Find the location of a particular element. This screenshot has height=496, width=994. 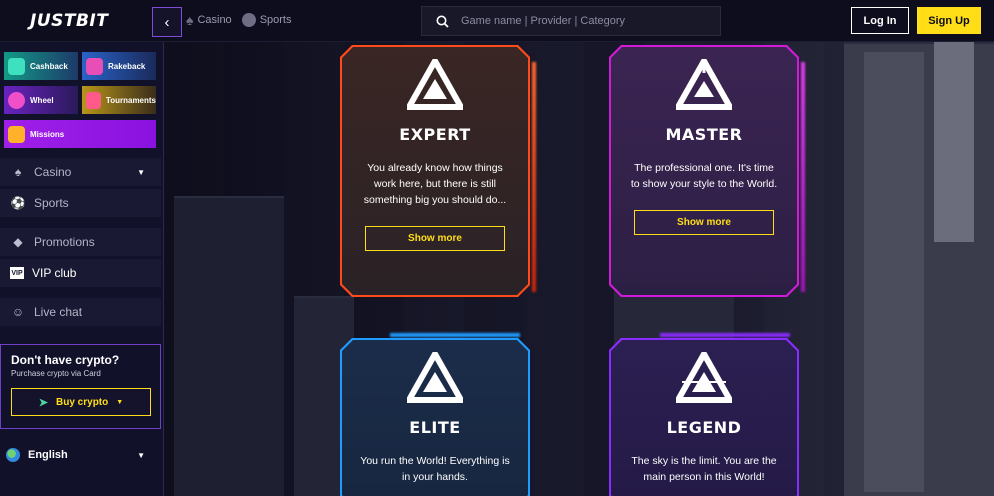

top-nav-sports: Sports is located at coordinates (266, 20).